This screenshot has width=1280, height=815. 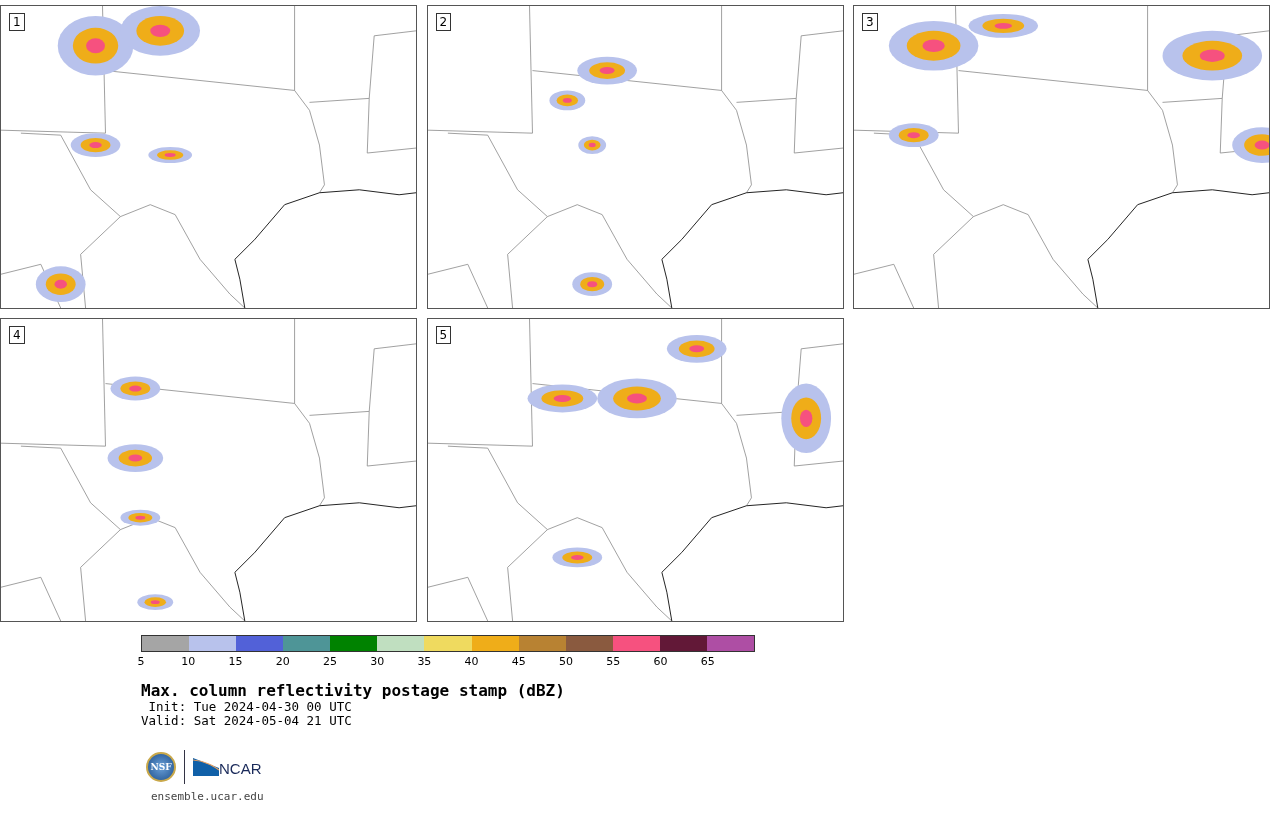 What do you see at coordinates (377, 661) in the screenshot?
I see `tick-label: 30` at bounding box center [377, 661].